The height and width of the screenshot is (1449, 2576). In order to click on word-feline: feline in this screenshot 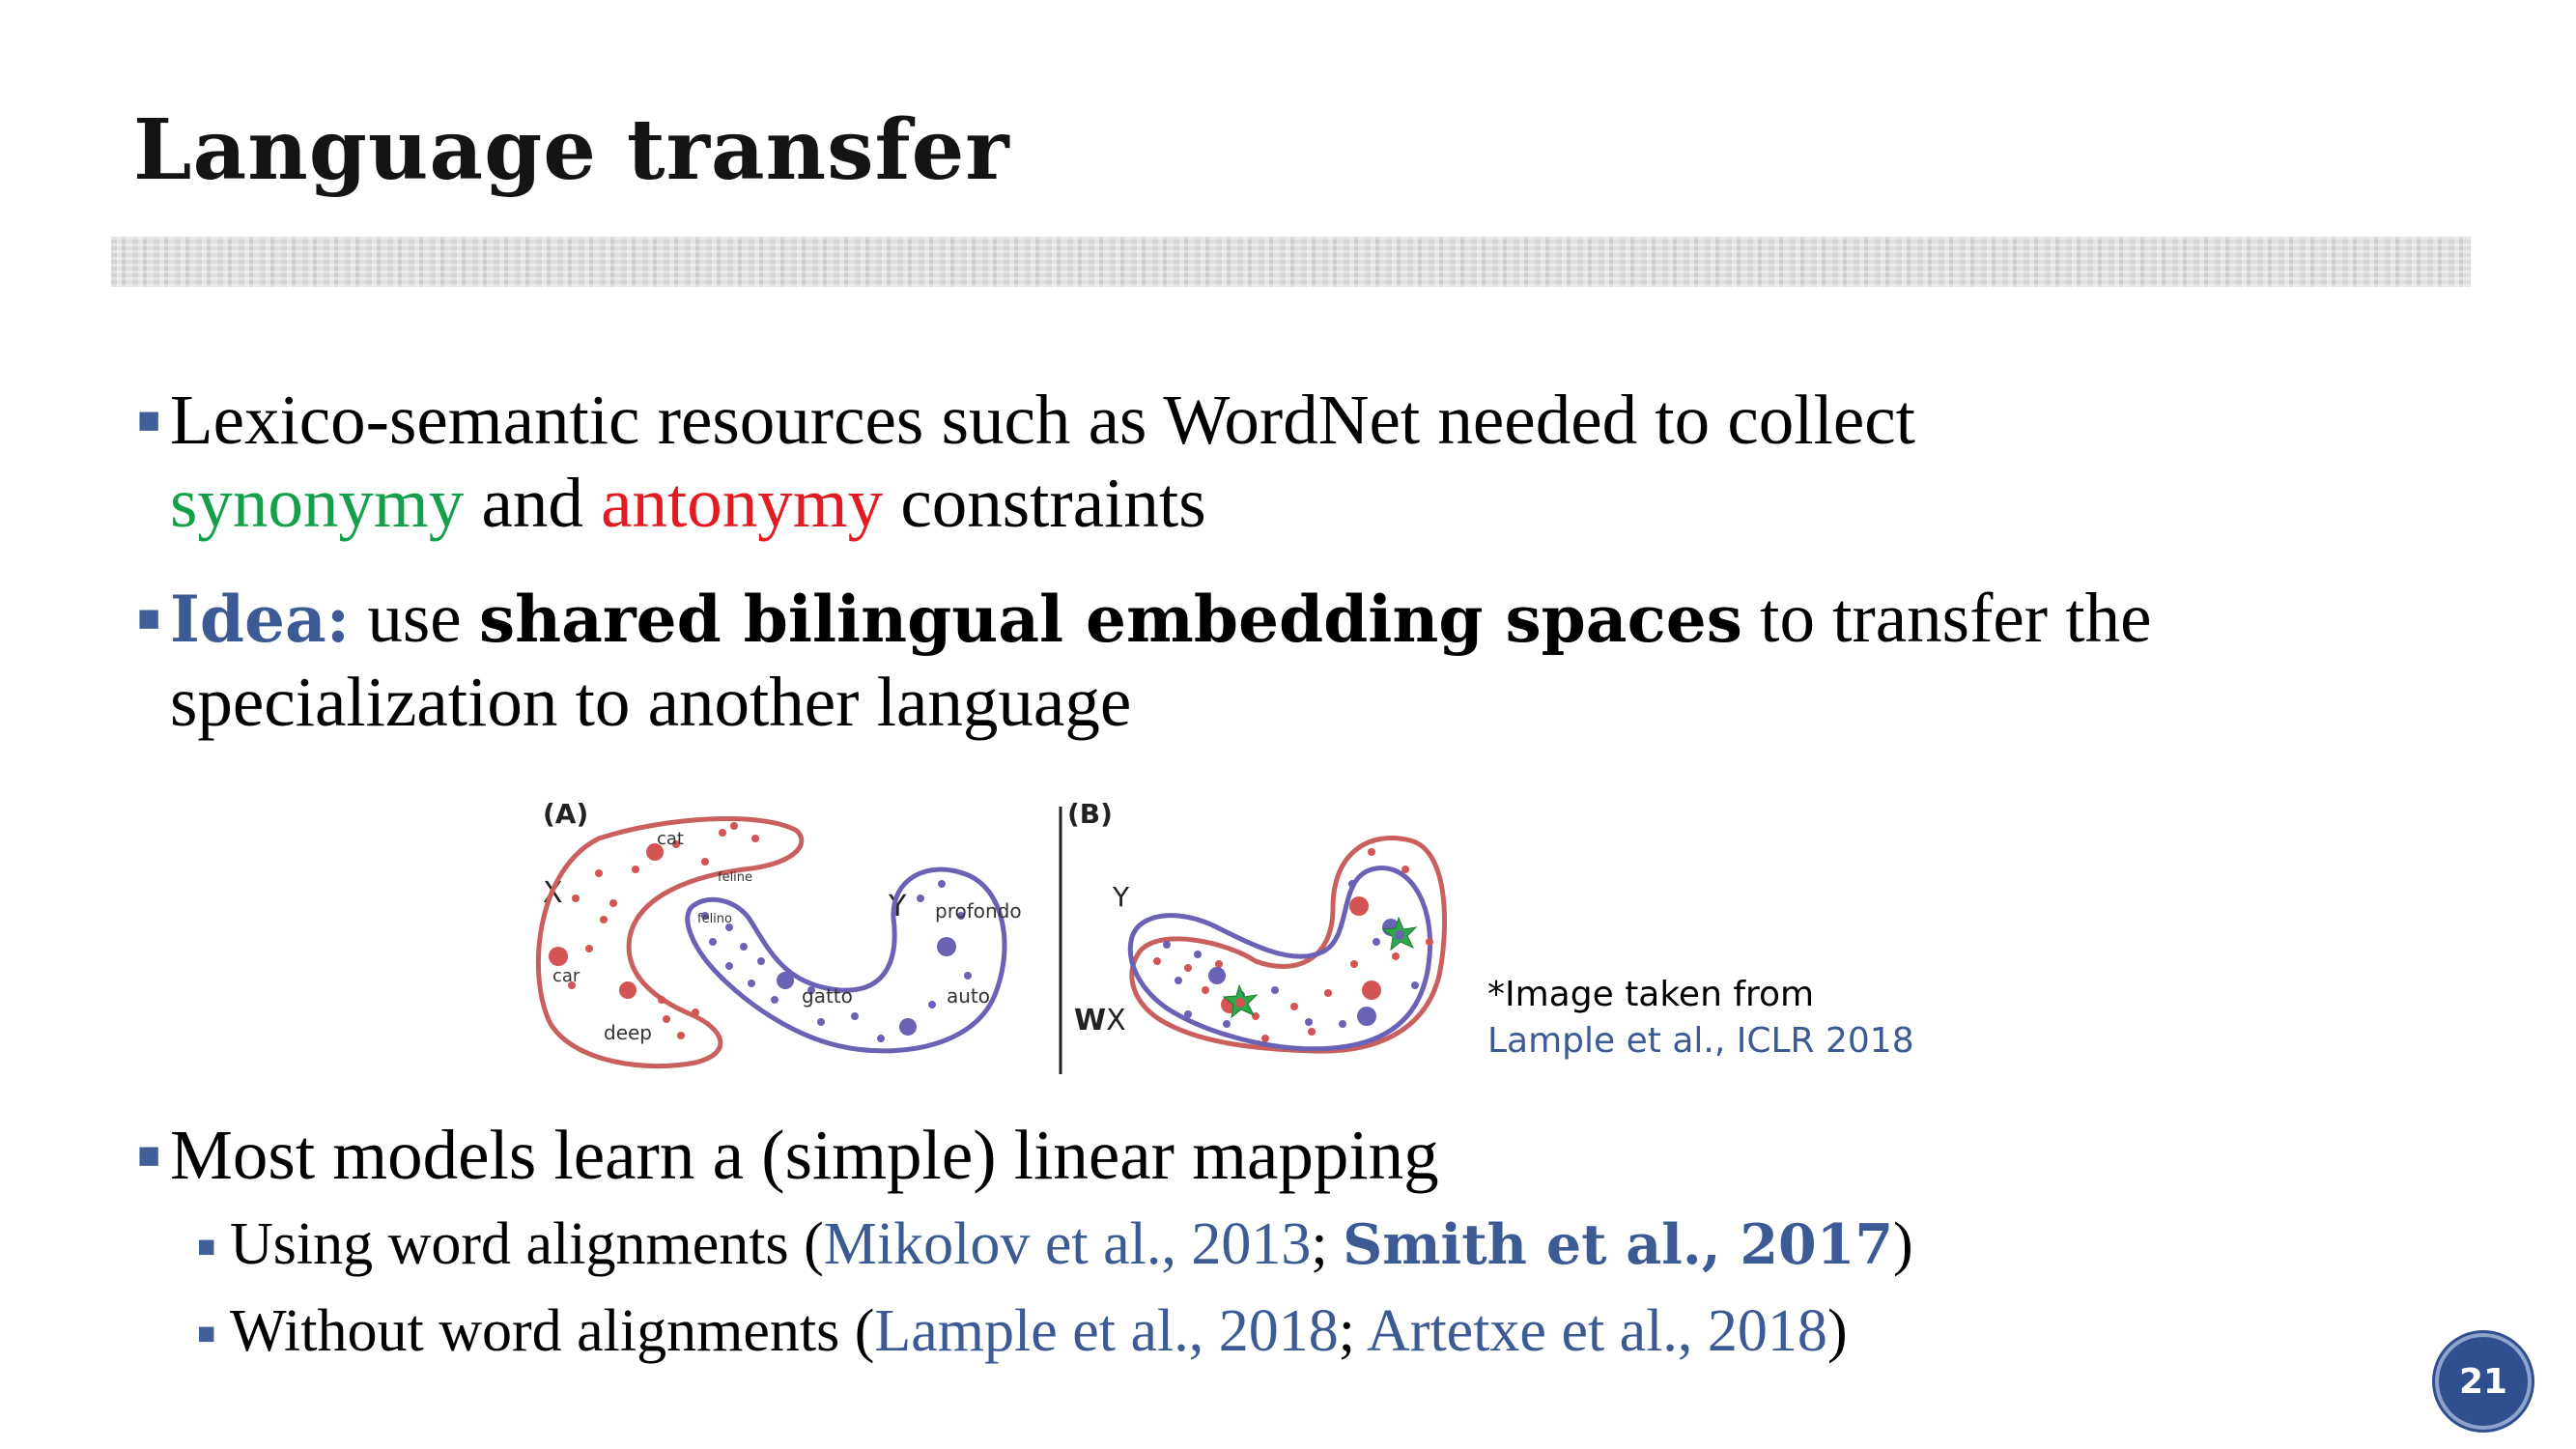, I will do `click(735, 877)`.